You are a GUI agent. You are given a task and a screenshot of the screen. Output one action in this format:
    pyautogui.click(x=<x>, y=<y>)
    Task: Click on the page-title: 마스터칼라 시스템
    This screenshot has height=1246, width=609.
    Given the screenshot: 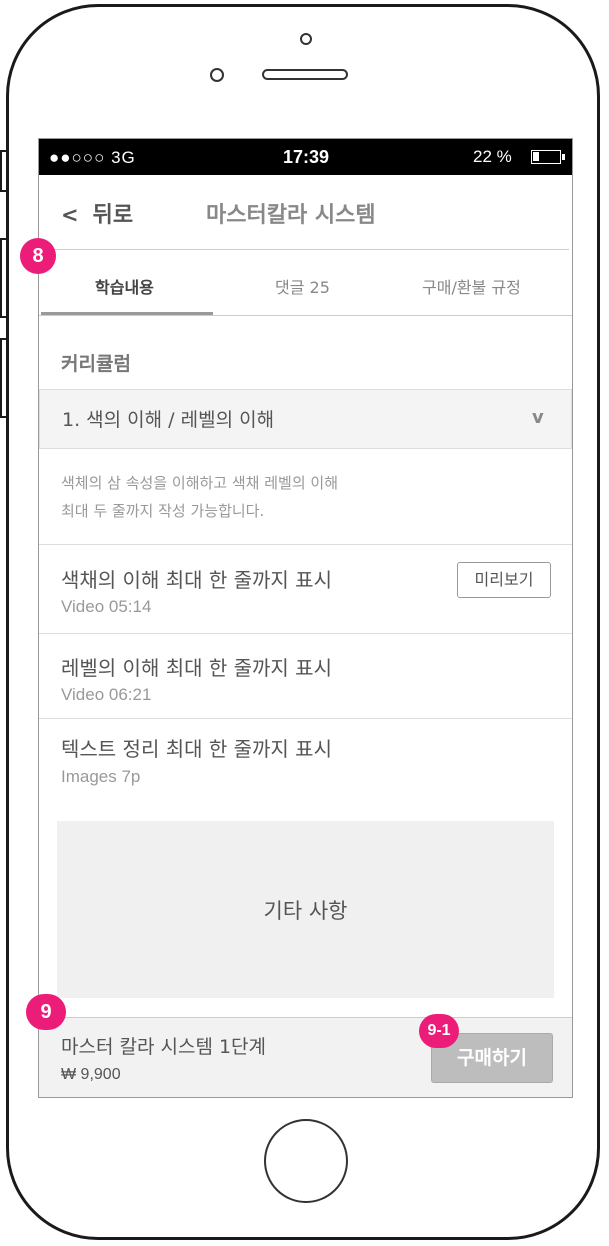 What is the action you would take?
    pyautogui.click(x=291, y=215)
    